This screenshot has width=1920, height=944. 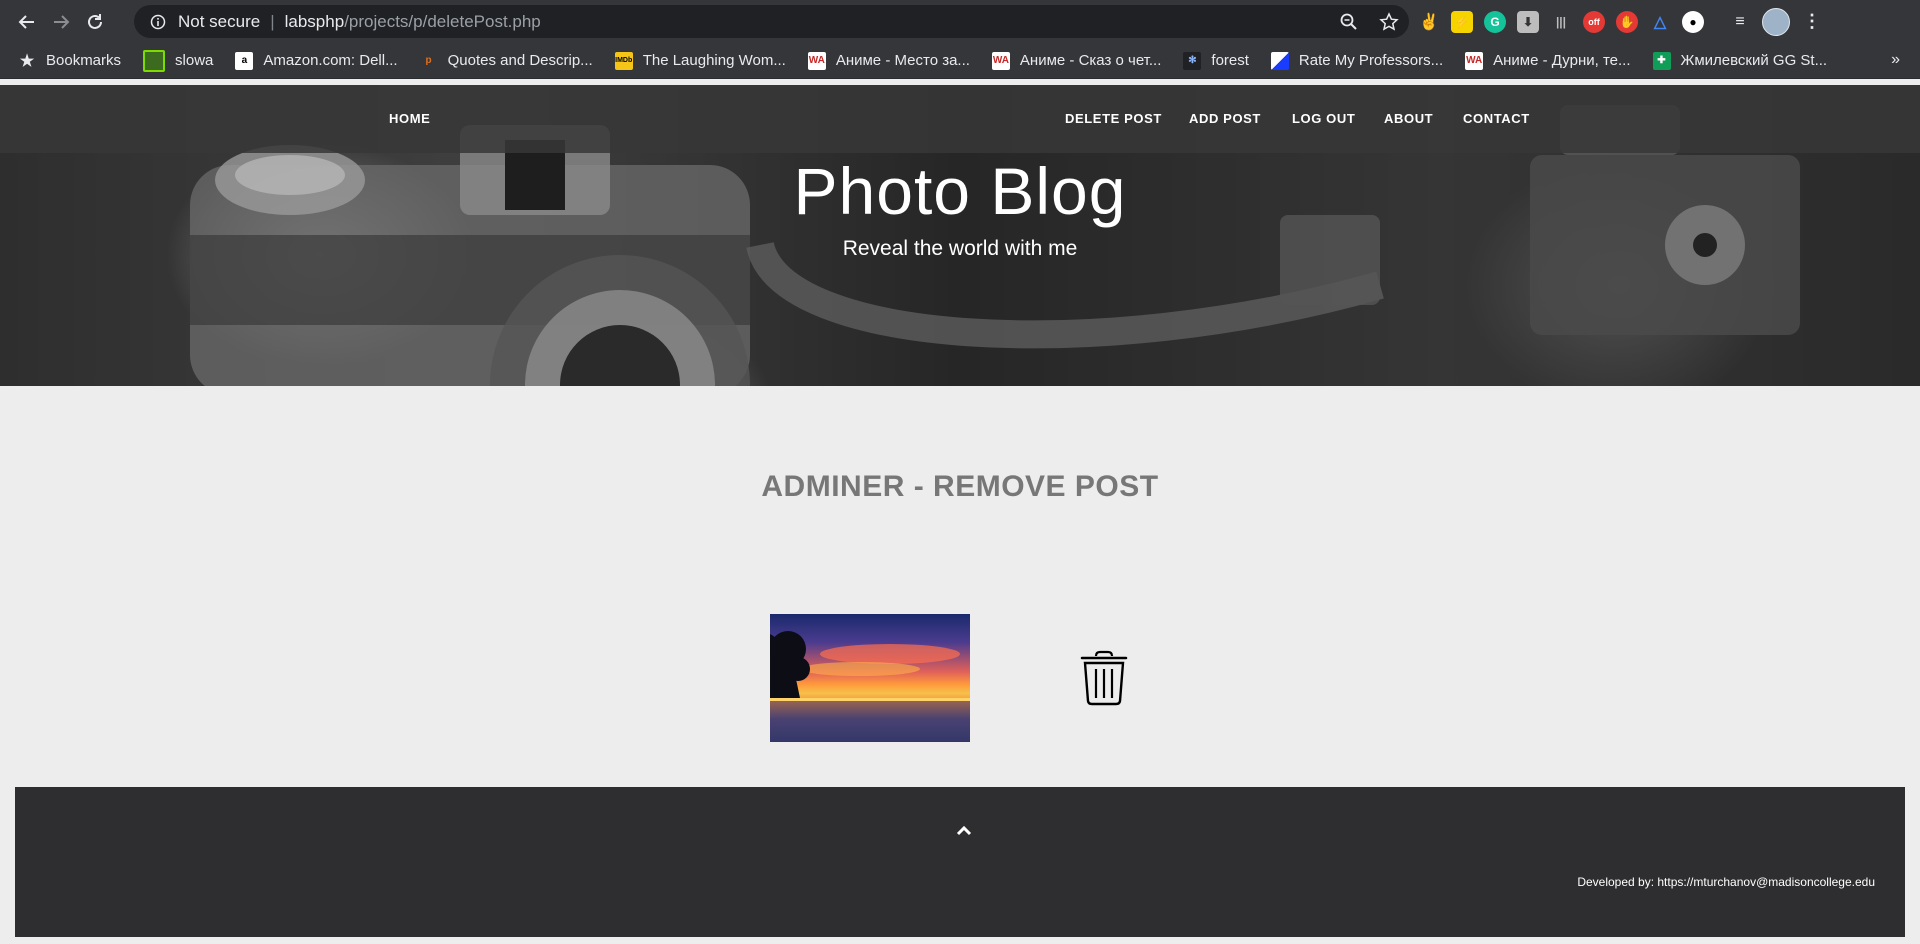 I want to click on arrow-right-icon, so click(x=62, y=21).